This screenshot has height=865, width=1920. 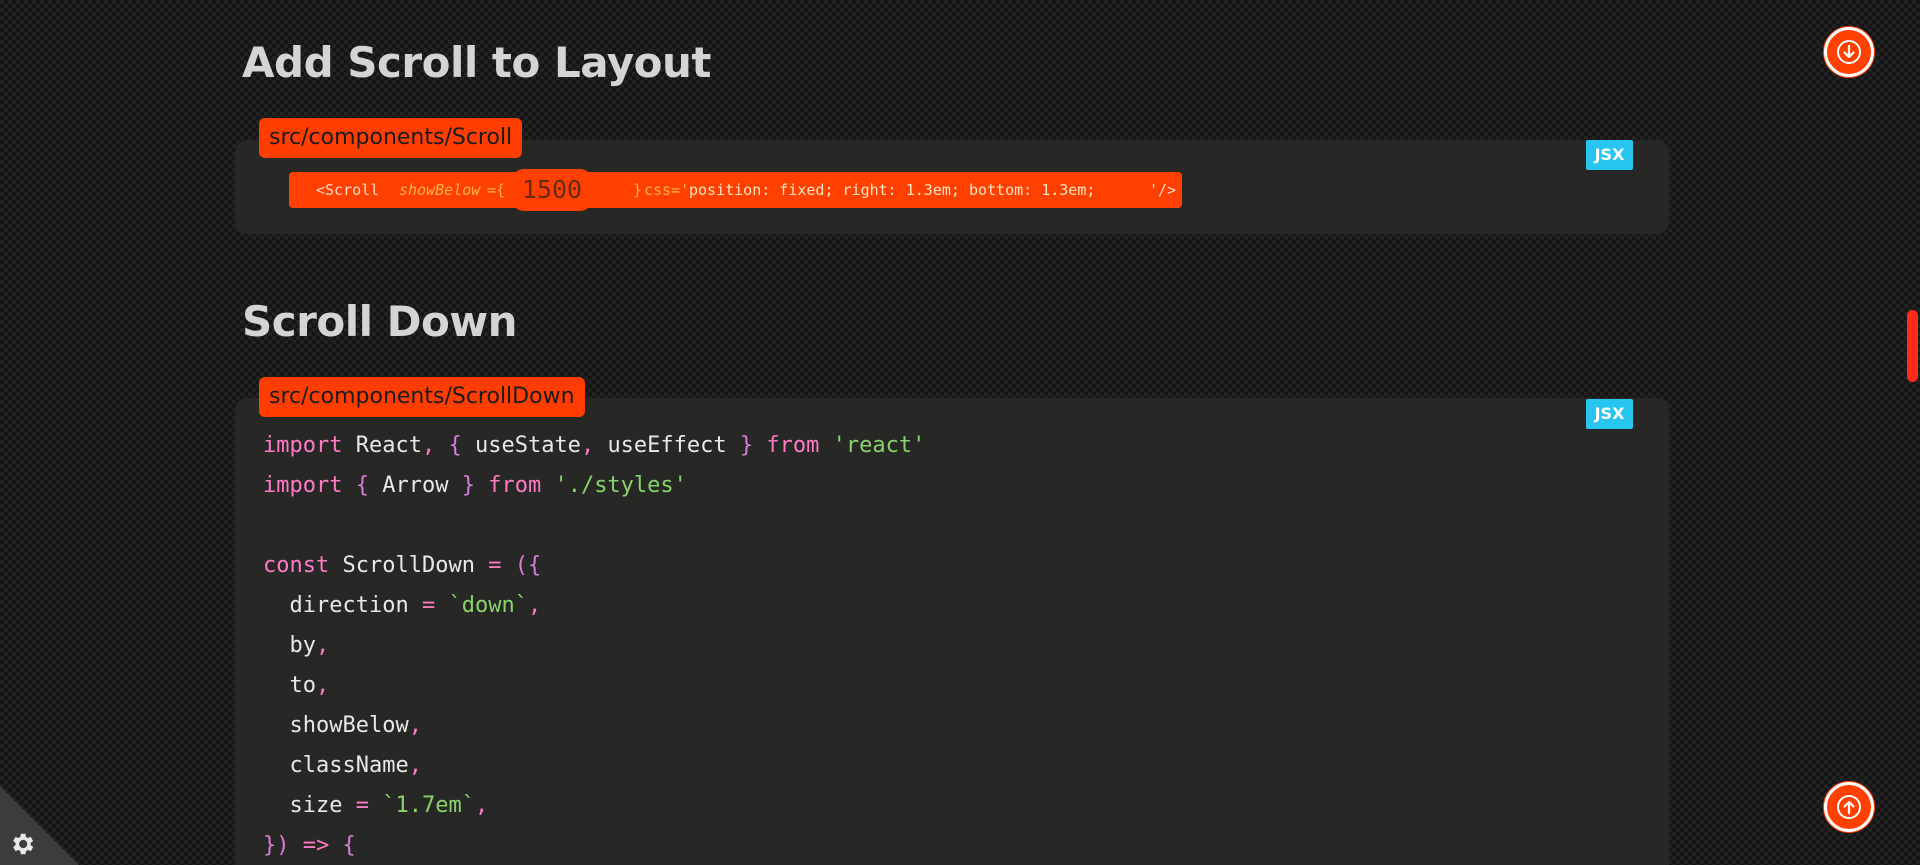 I want to click on scrollbar-thumb, so click(x=1912, y=346).